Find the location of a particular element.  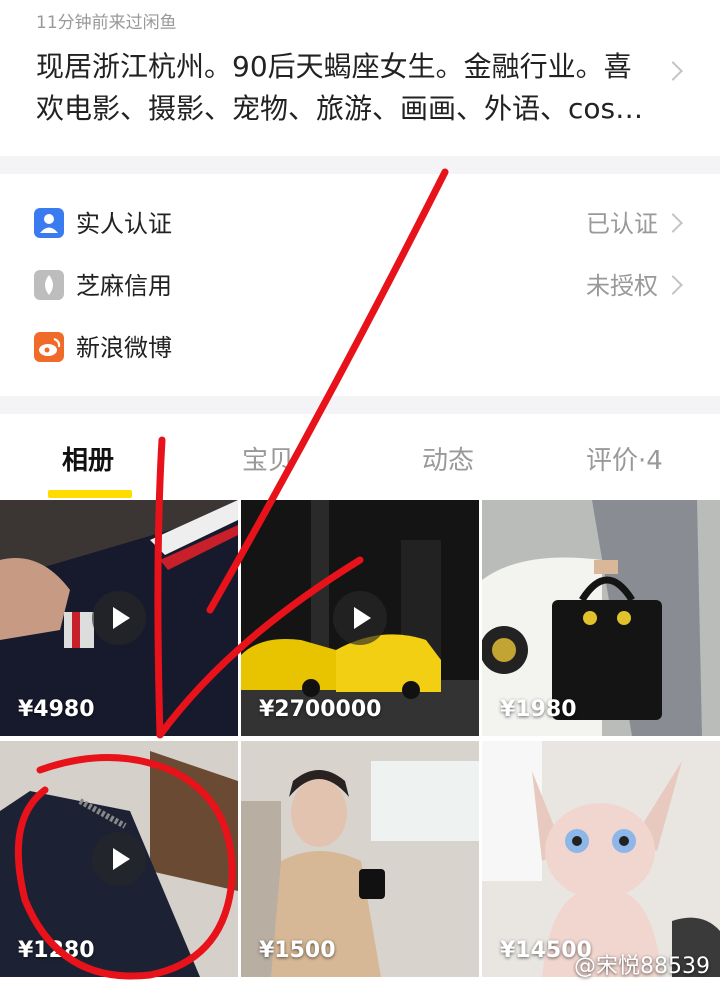

item-price: ¥2700000 is located at coordinates (320, 709).